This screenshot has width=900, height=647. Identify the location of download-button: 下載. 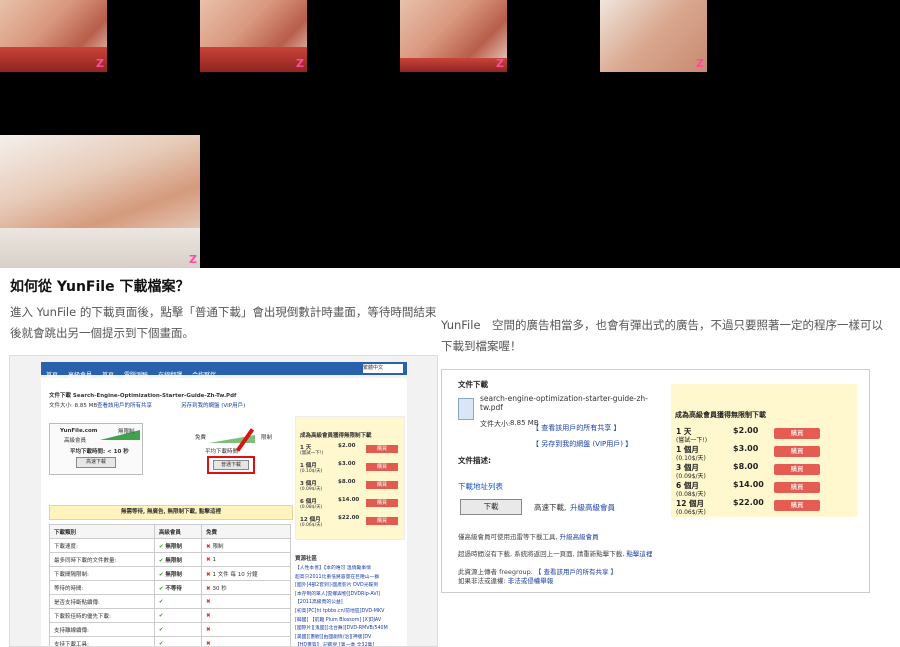
(491, 507).